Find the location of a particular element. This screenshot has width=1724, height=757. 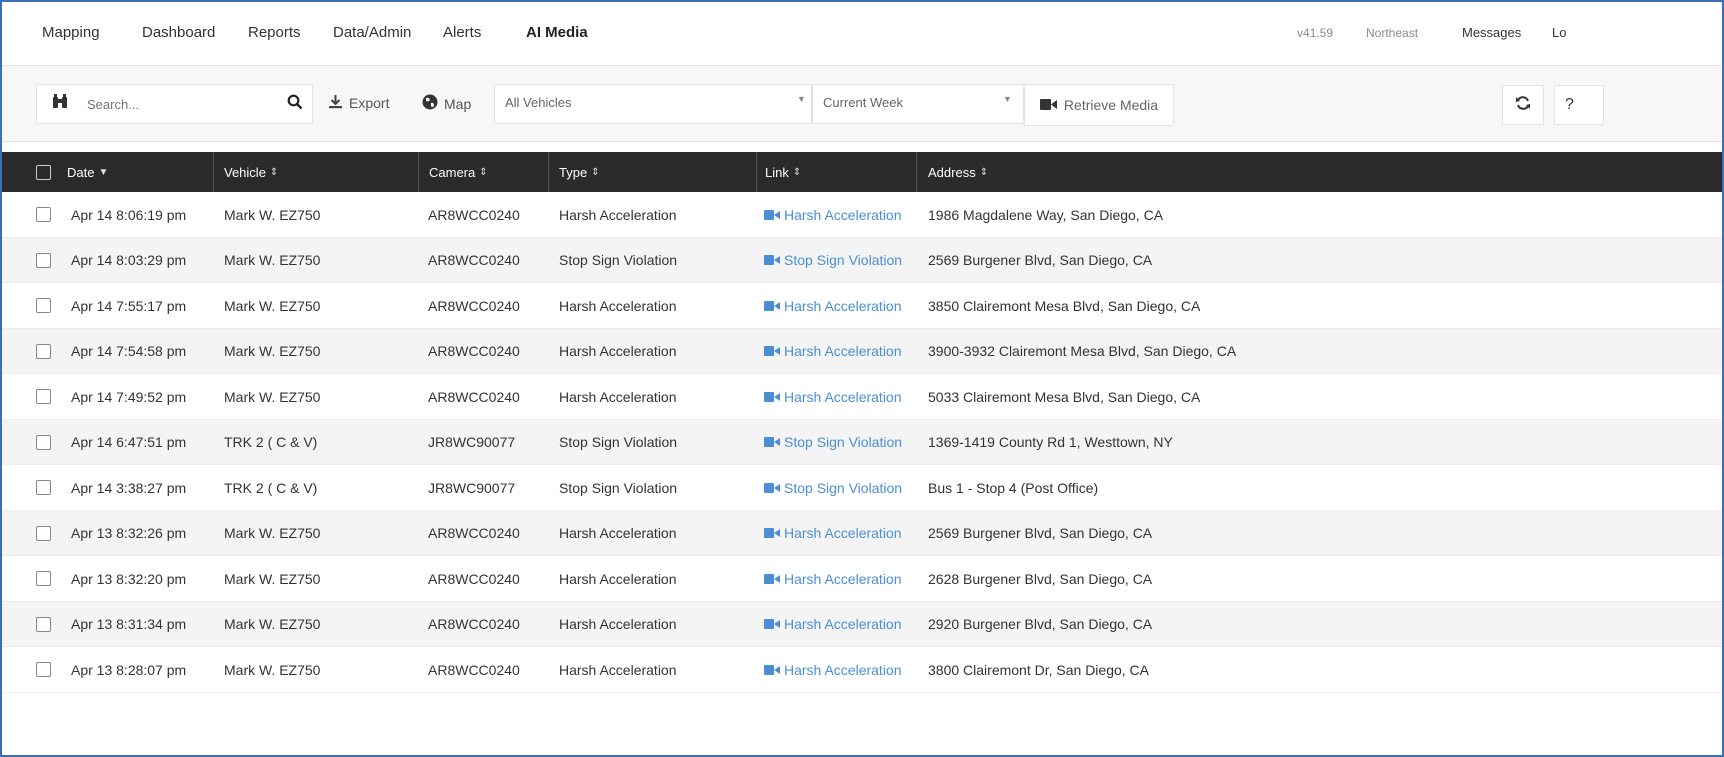

column-header-date: Date ▼ is located at coordinates (108, 172).